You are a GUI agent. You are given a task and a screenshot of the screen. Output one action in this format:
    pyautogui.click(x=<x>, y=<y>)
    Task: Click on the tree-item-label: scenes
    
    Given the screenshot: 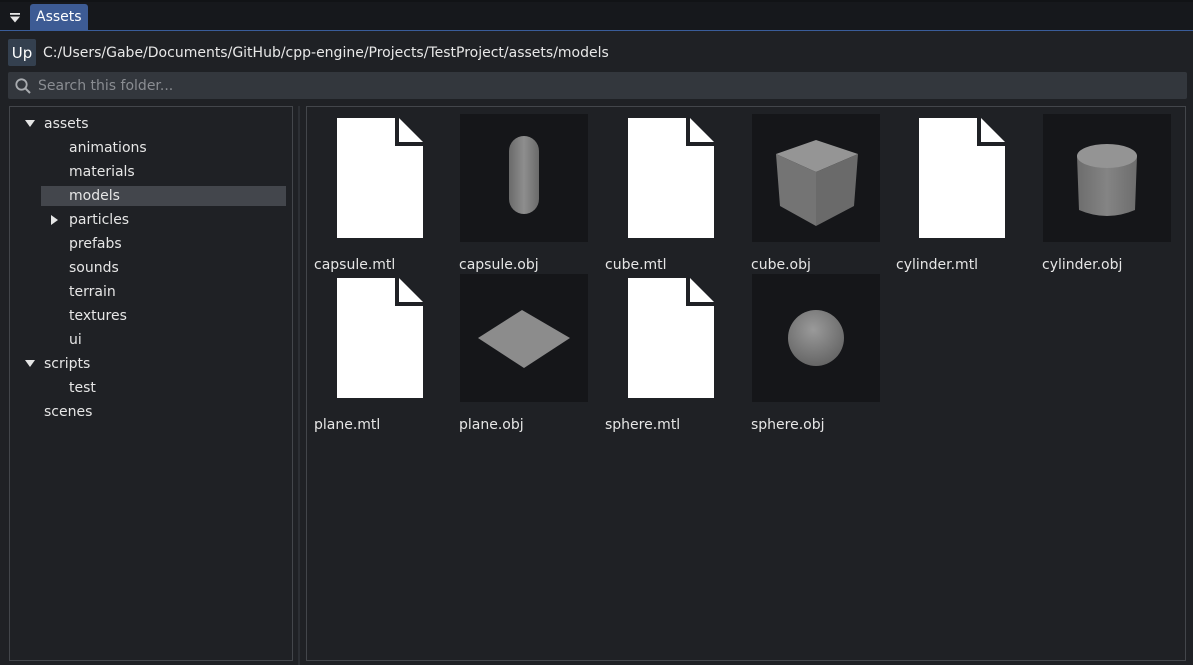 What is the action you would take?
    pyautogui.click(x=68, y=412)
    